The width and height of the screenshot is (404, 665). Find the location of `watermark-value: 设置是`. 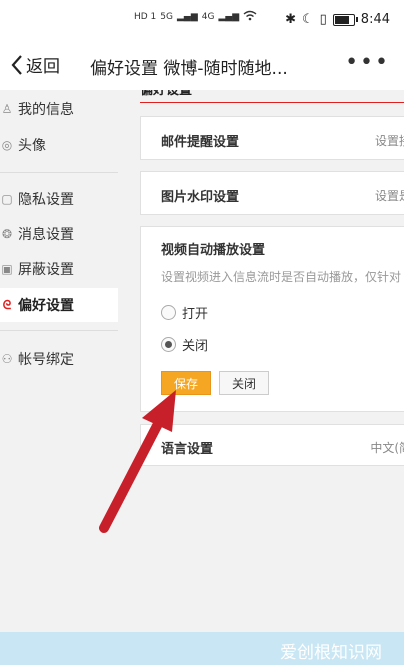

watermark-value: 设置是 is located at coordinates (389, 196).